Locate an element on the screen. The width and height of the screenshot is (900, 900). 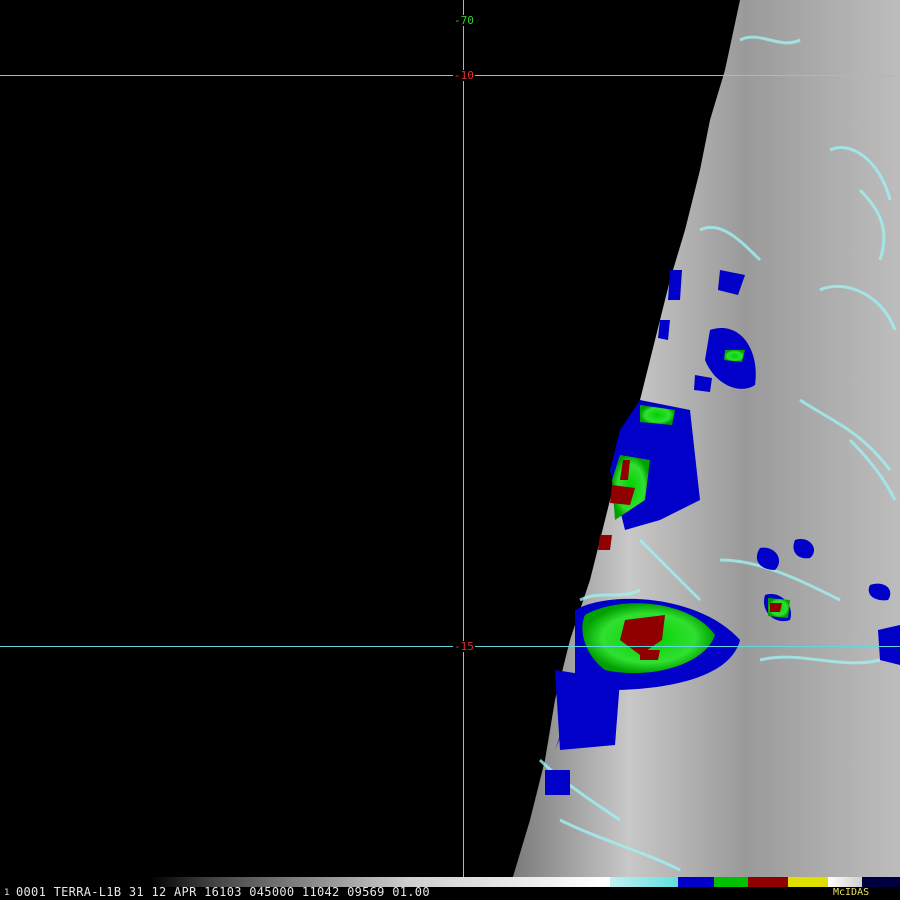
latitude-label: -10 is located at coordinates (464, 75).